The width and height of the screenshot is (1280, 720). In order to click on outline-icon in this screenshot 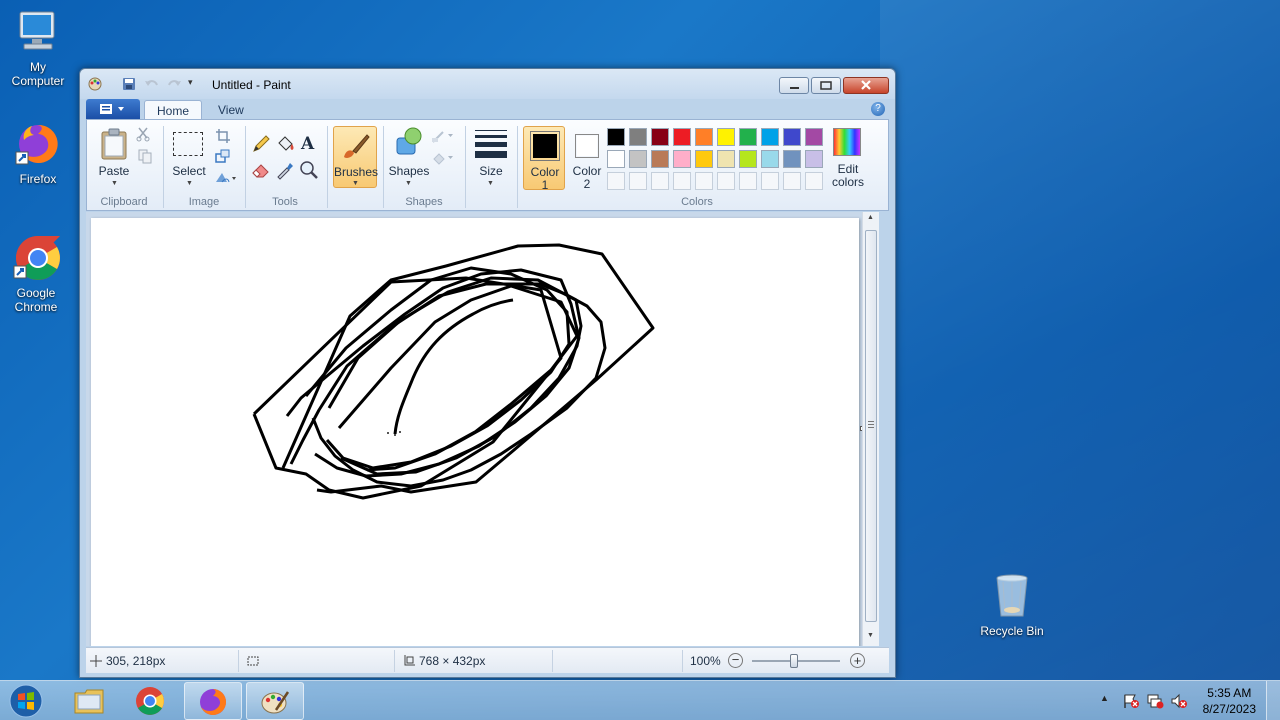, I will do `click(443, 136)`.